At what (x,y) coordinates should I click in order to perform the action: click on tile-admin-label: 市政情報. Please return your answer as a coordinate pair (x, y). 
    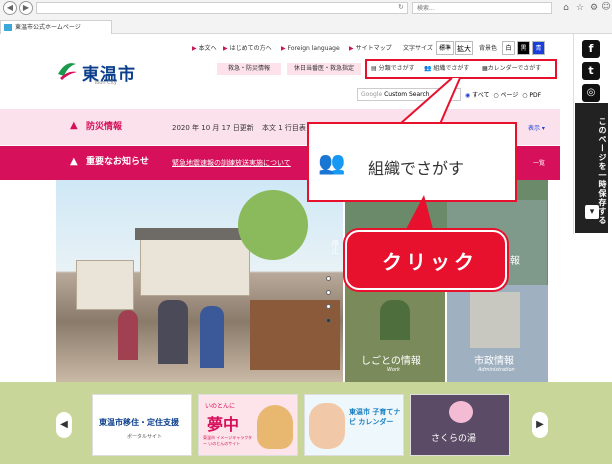
    Looking at the image, I should click on (494, 361).